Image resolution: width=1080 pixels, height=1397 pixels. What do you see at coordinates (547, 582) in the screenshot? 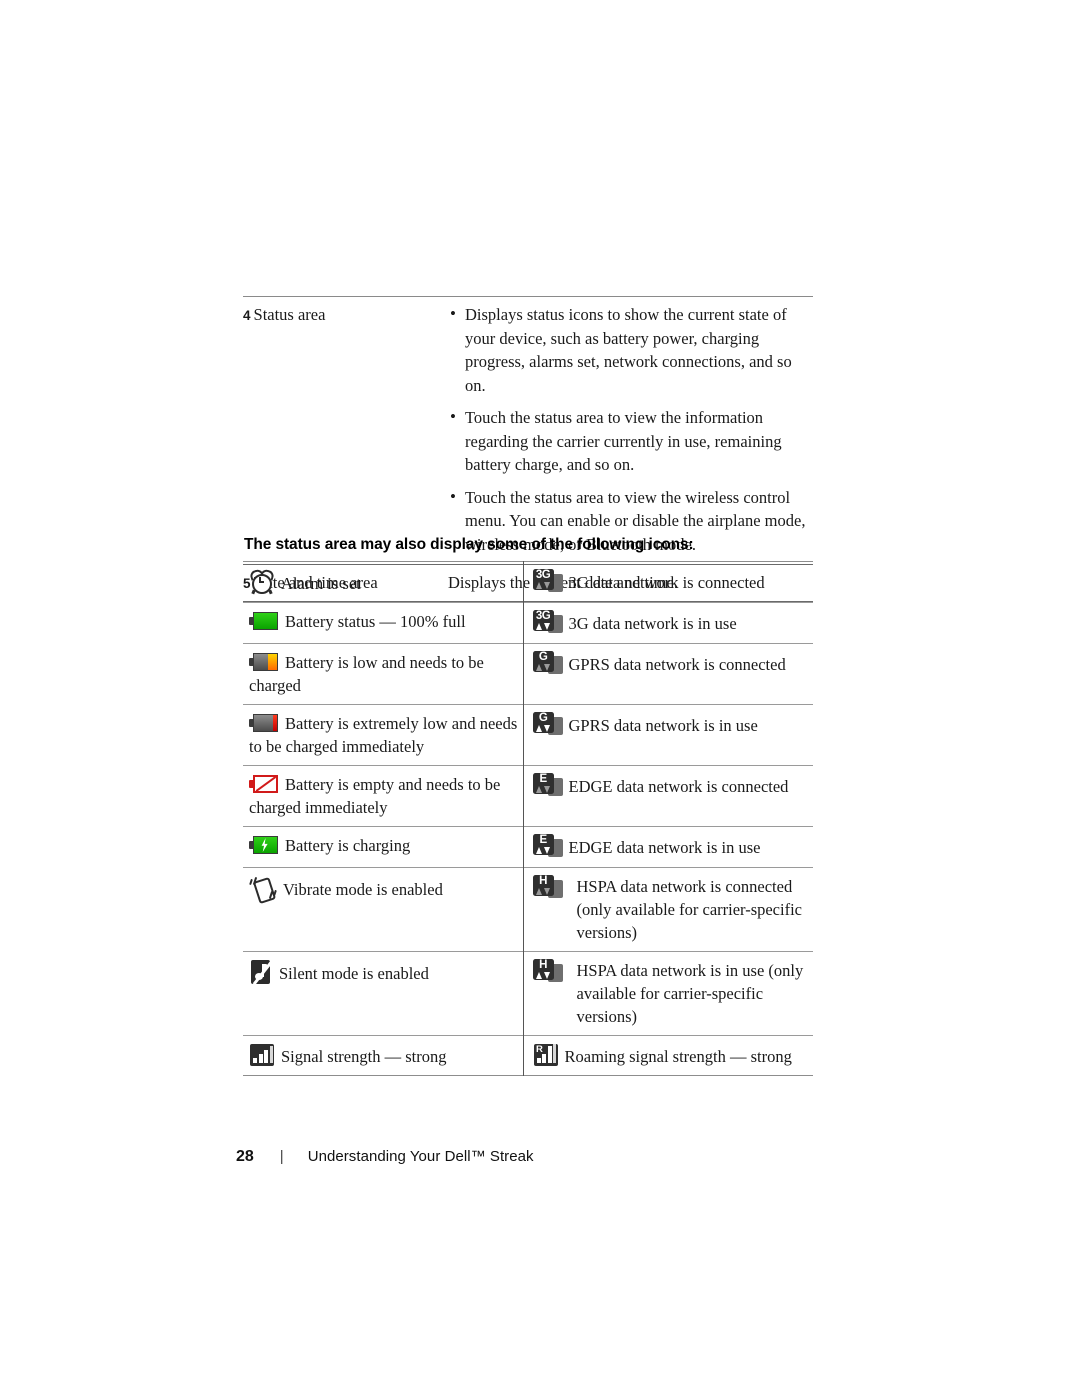
I see `3g-connected-icon: 3G` at bounding box center [547, 582].